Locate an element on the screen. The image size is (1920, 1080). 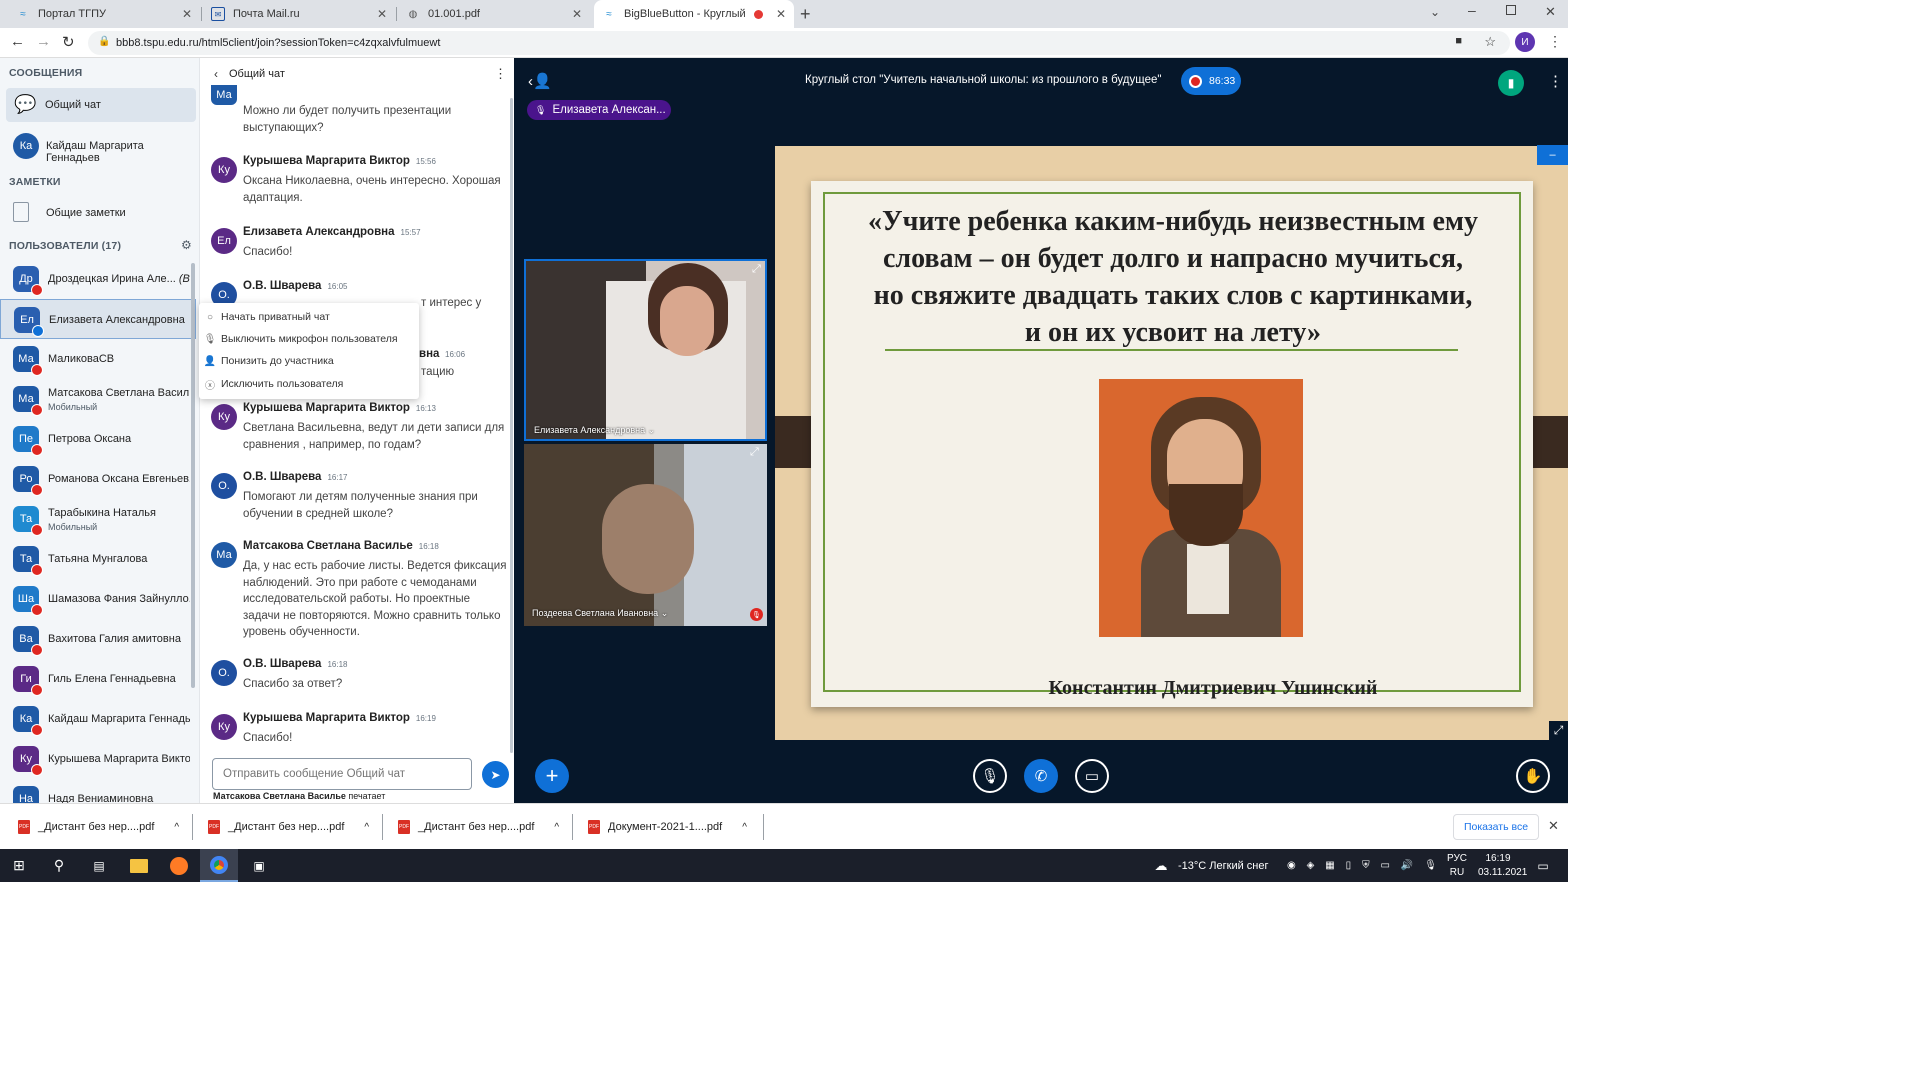
chat-options-icon: ⋮ is located at coordinates (500, 74).